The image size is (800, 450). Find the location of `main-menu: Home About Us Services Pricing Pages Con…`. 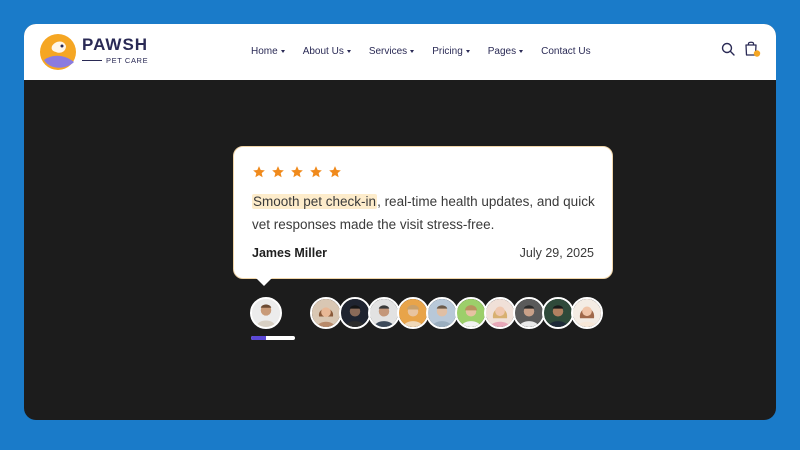

main-menu: Home About Us Services Pricing Pages Con… is located at coordinates (430, 51).